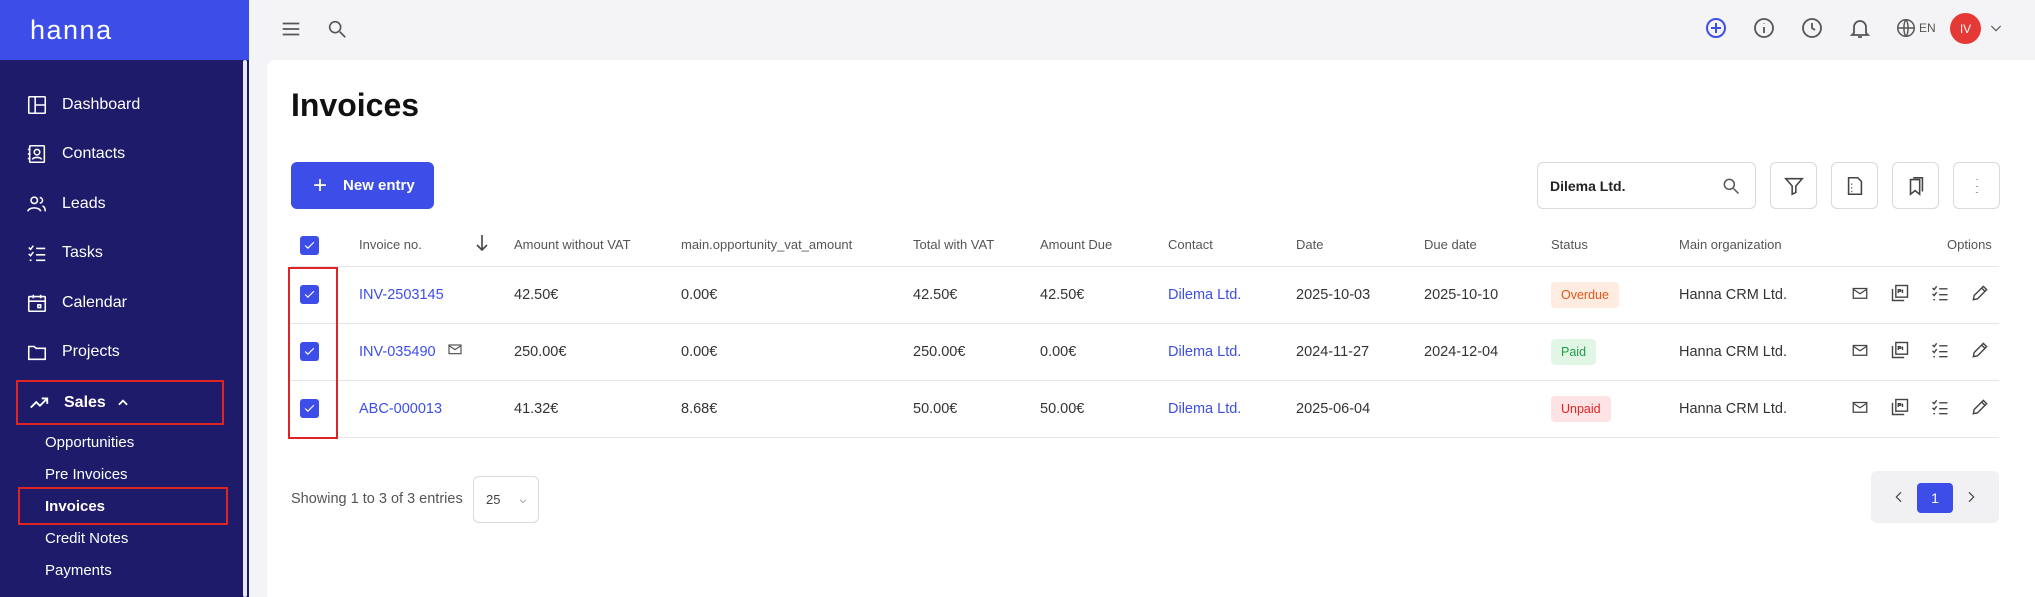  Describe the element at coordinates (245, 328) in the screenshot. I see `sidebar-scrollbar` at that location.